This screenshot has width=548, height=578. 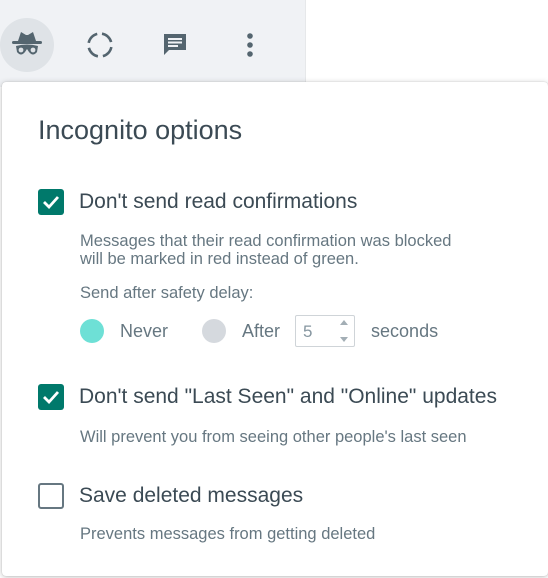 I want to click on after-radio, so click(x=214, y=331).